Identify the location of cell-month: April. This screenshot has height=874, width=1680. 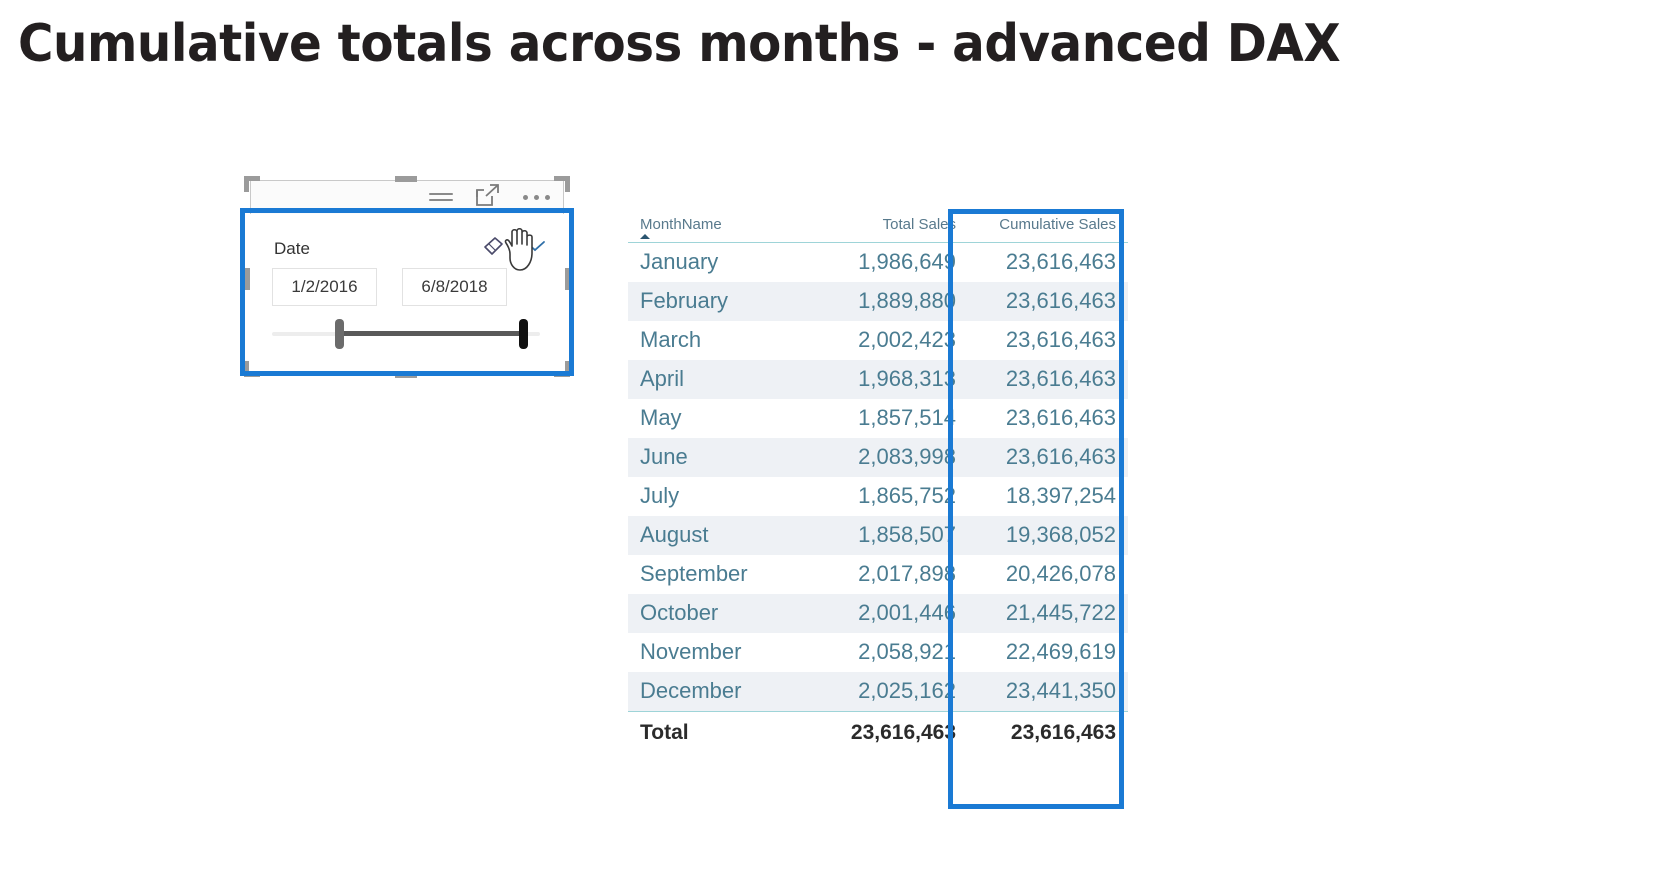
(719, 379).